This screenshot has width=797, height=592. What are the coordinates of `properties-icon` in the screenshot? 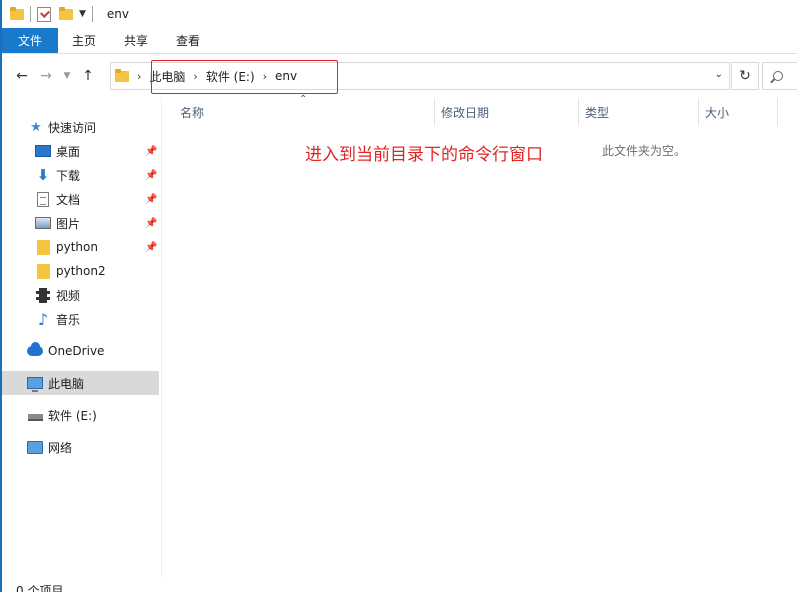 It's located at (44, 14).